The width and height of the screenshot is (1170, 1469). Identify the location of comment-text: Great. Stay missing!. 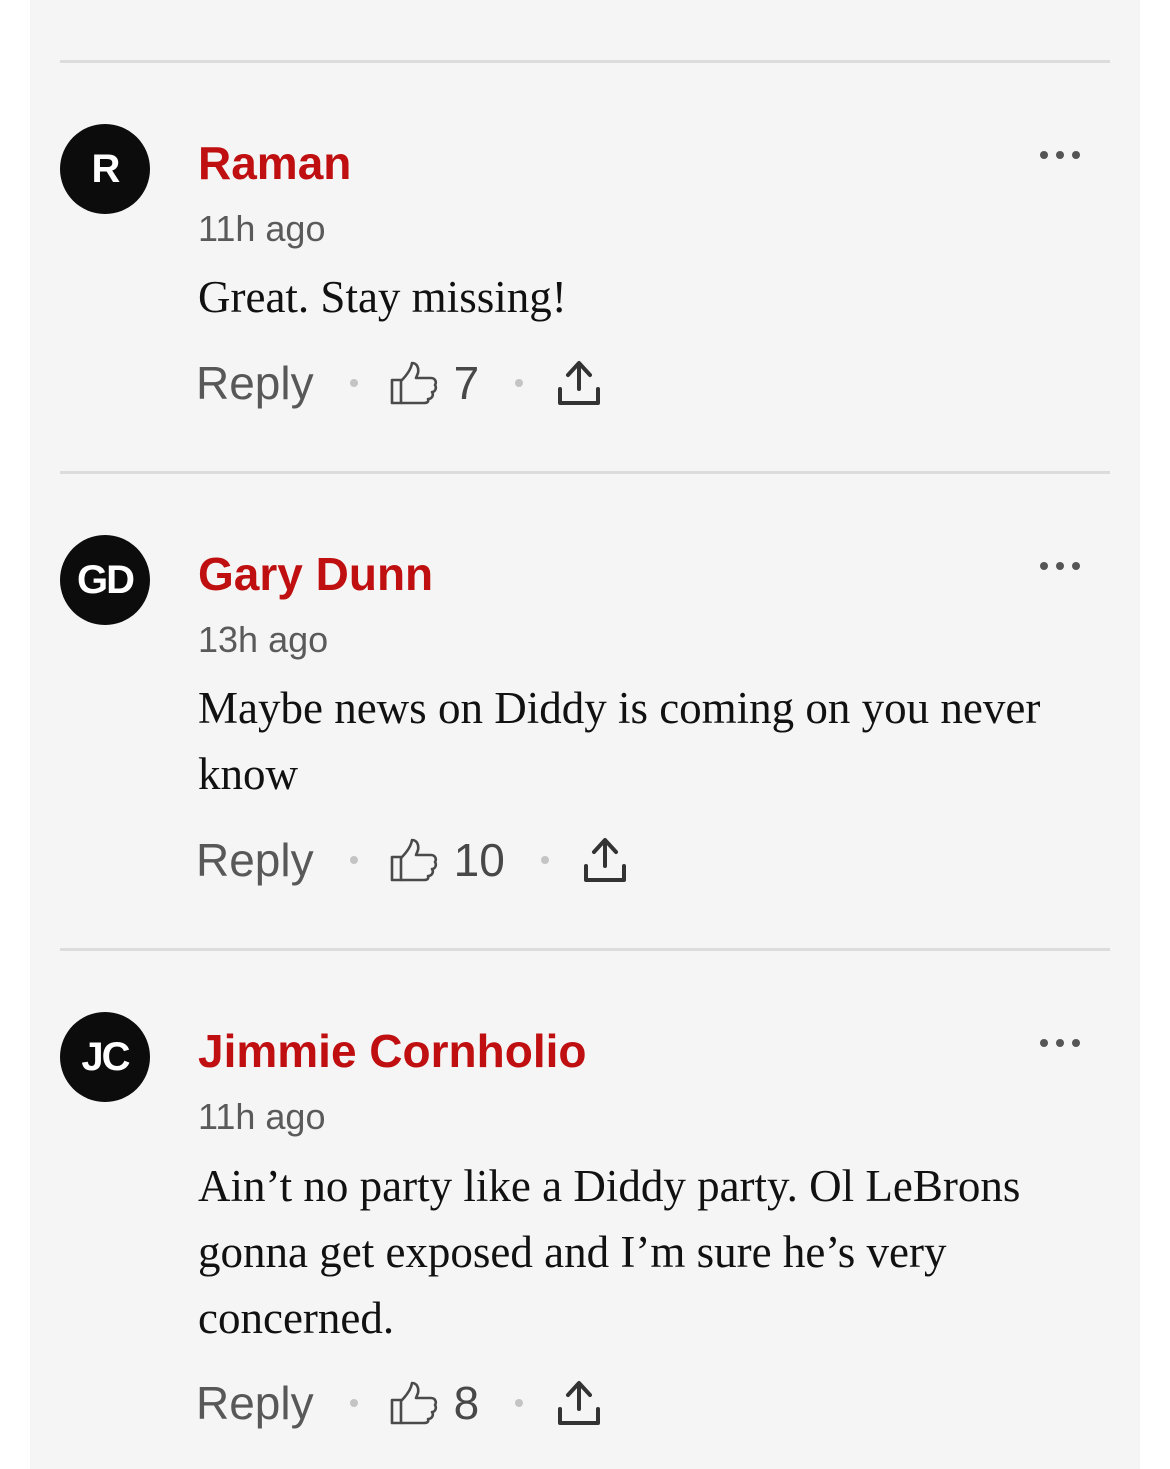
(382, 297).